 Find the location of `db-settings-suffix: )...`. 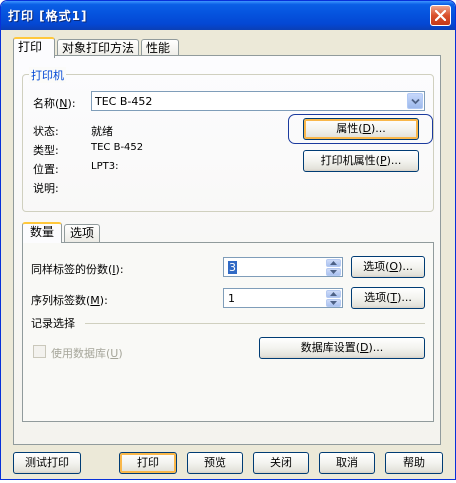

db-settings-suffix: )... is located at coordinates (376, 347).